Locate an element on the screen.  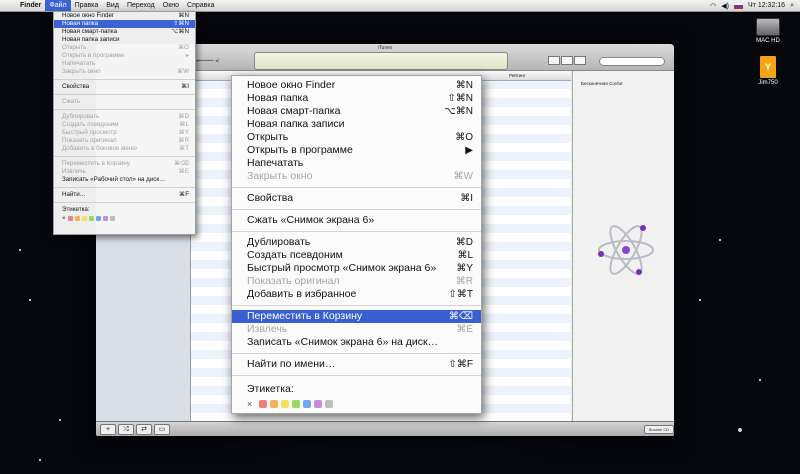
small-menu-item: Новая папка ⇧⌘N is located at coordinates (124, 24).